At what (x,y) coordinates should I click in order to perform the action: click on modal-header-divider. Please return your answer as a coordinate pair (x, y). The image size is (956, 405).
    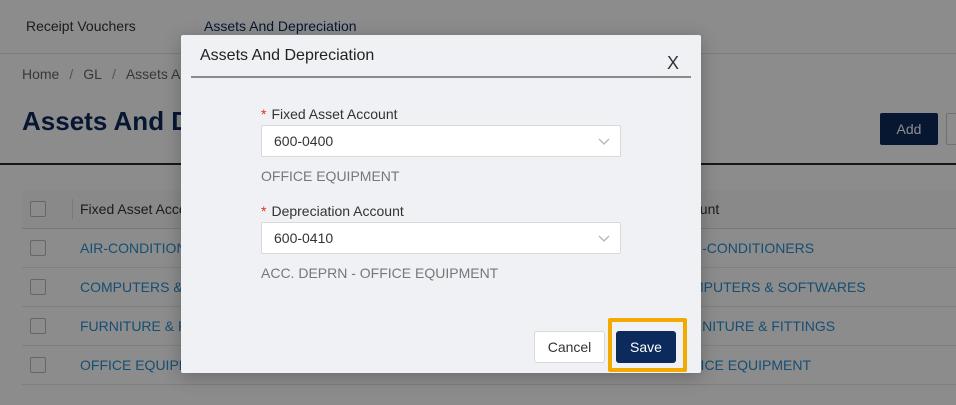
    Looking at the image, I should click on (441, 77).